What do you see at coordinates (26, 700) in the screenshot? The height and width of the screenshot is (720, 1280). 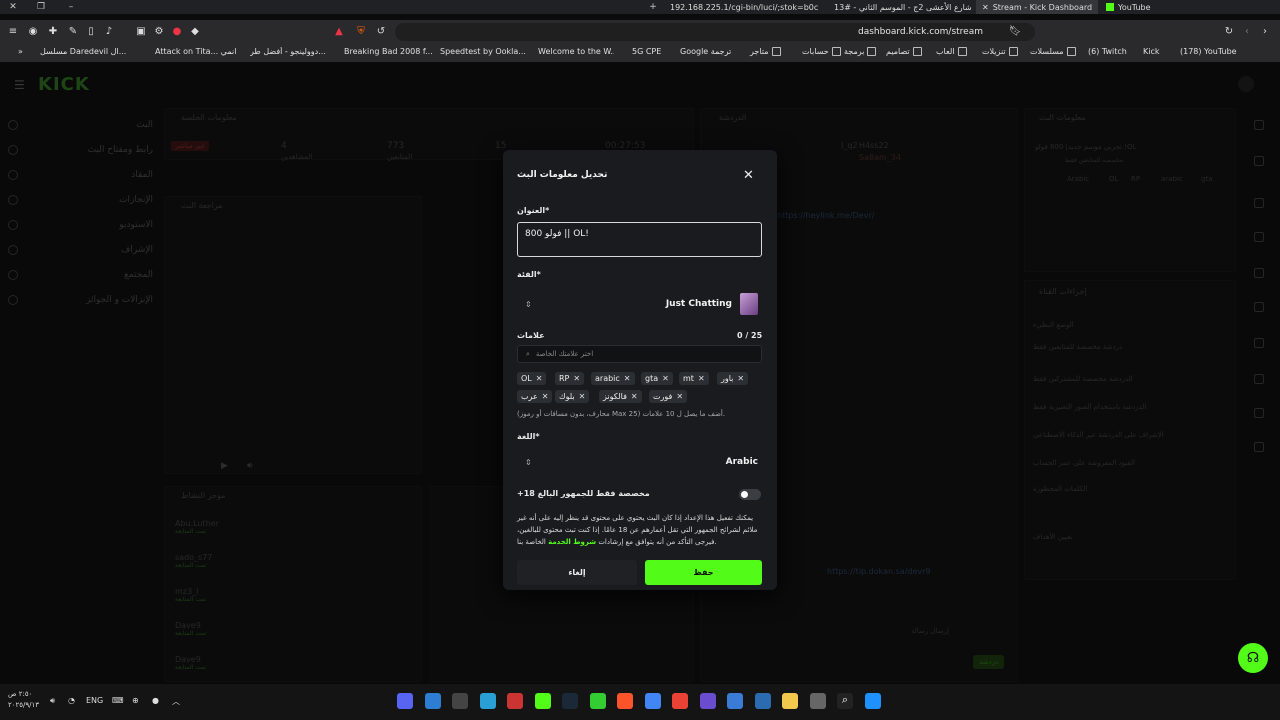 I see `system-clock: ٢:٥٠ ص ٢٠٢٥/٩/١٣` at bounding box center [26, 700].